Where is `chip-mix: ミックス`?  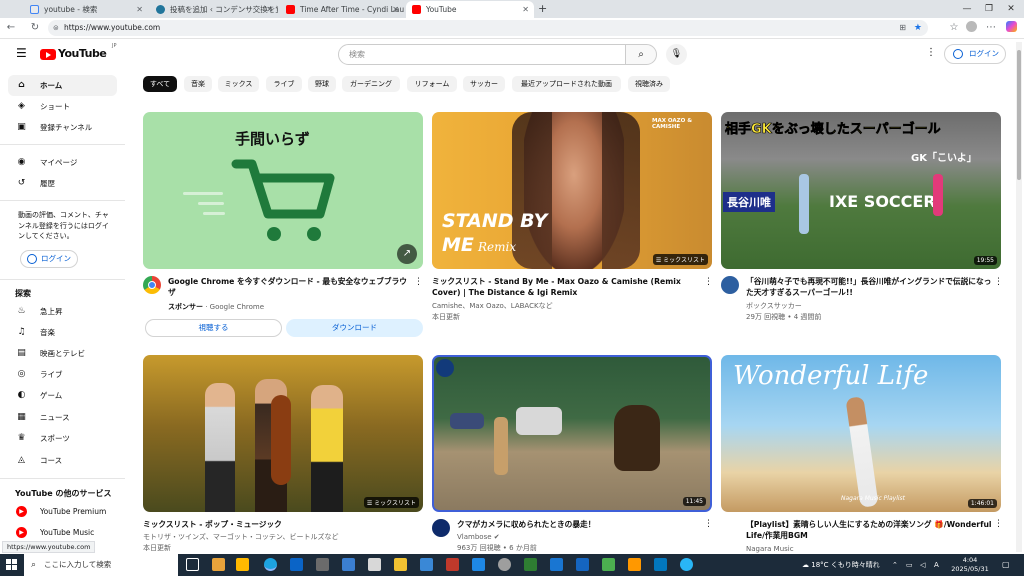 chip-mix: ミックス is located at coordinates (238, 84).